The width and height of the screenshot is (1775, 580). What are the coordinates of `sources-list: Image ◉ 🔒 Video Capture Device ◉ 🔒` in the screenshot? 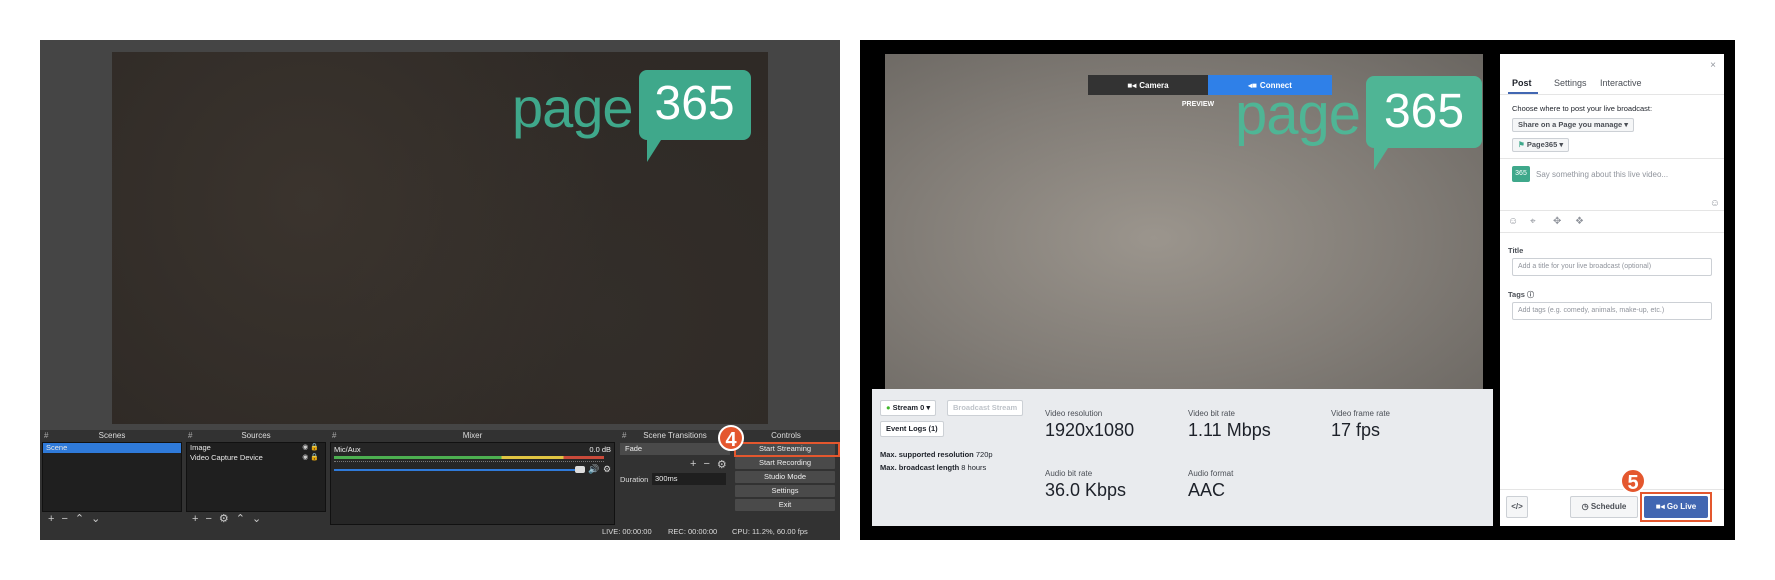 It's located at (256, 477).